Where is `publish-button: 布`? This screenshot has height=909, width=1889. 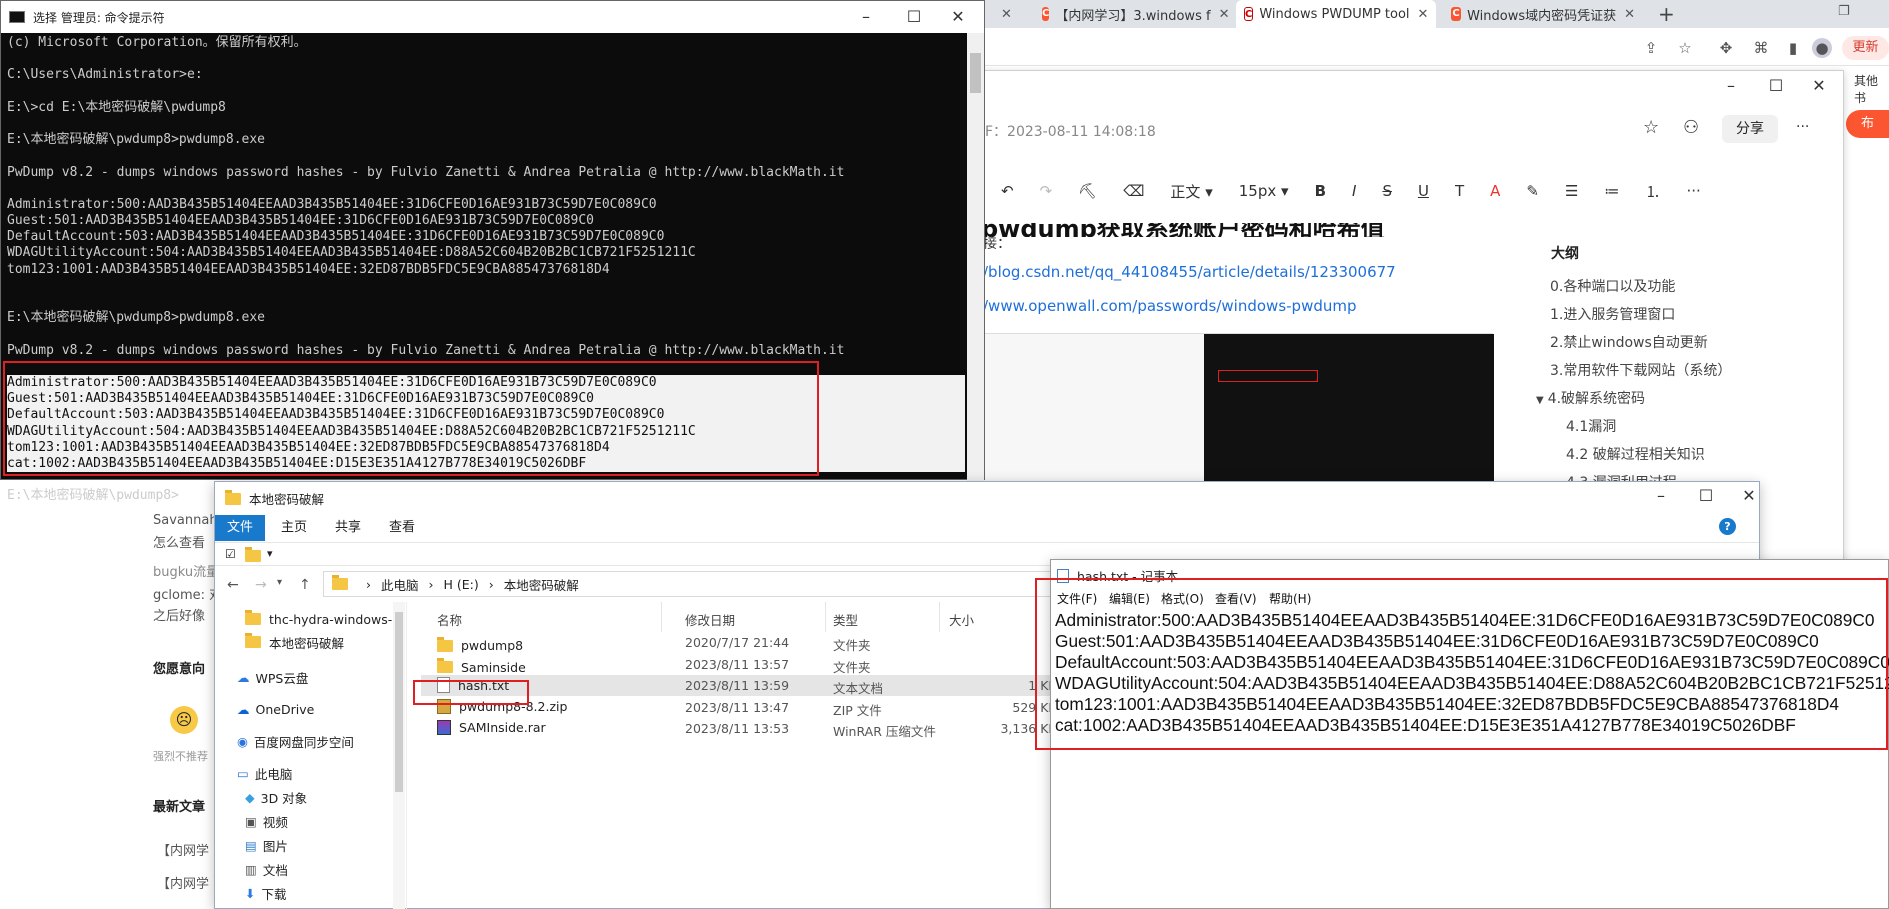
publish-button: 布 is located at coordinates (1867, 124).